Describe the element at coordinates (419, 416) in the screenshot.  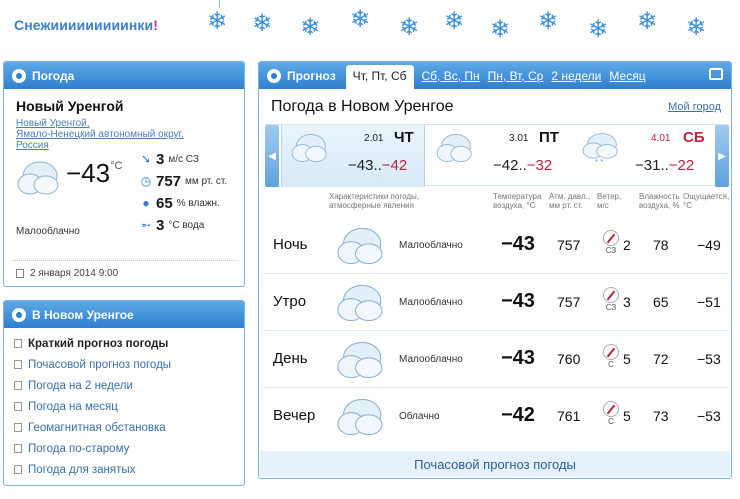
I see `row-condition: Облачно` at that location.